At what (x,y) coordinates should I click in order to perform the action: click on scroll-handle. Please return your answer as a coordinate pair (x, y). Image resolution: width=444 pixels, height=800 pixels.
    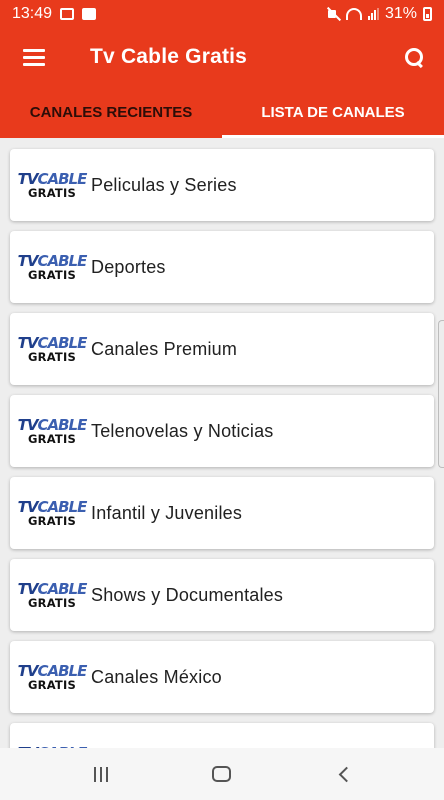
    Looking at the image, I should click on (441, 394).